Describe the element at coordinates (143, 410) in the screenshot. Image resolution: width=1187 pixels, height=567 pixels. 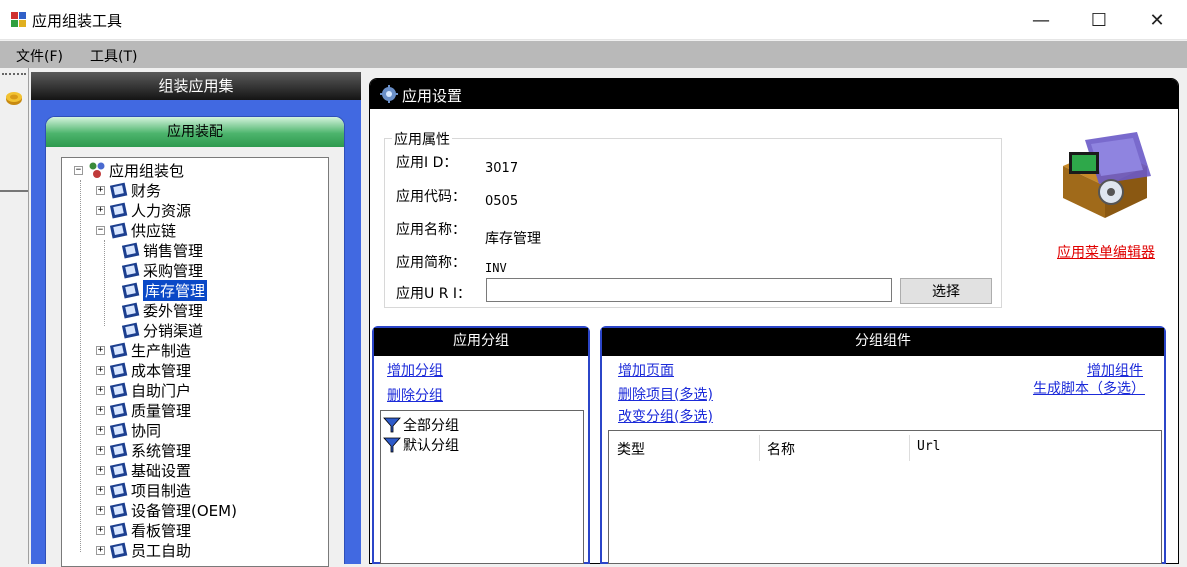
I see `tree-node: + 质量管理` at that location.